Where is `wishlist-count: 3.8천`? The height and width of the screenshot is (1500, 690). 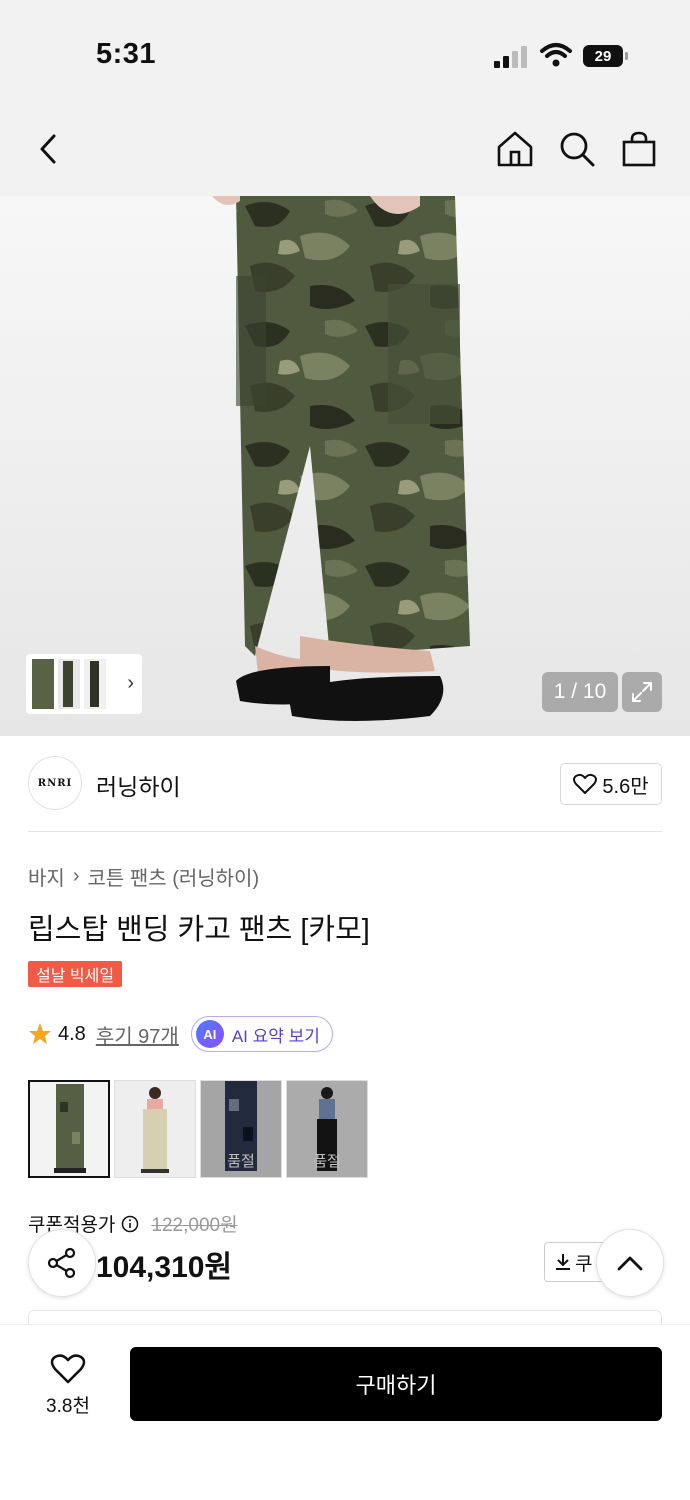 wishlist-count: 3.8천 is located at coordinates (68, 1406).